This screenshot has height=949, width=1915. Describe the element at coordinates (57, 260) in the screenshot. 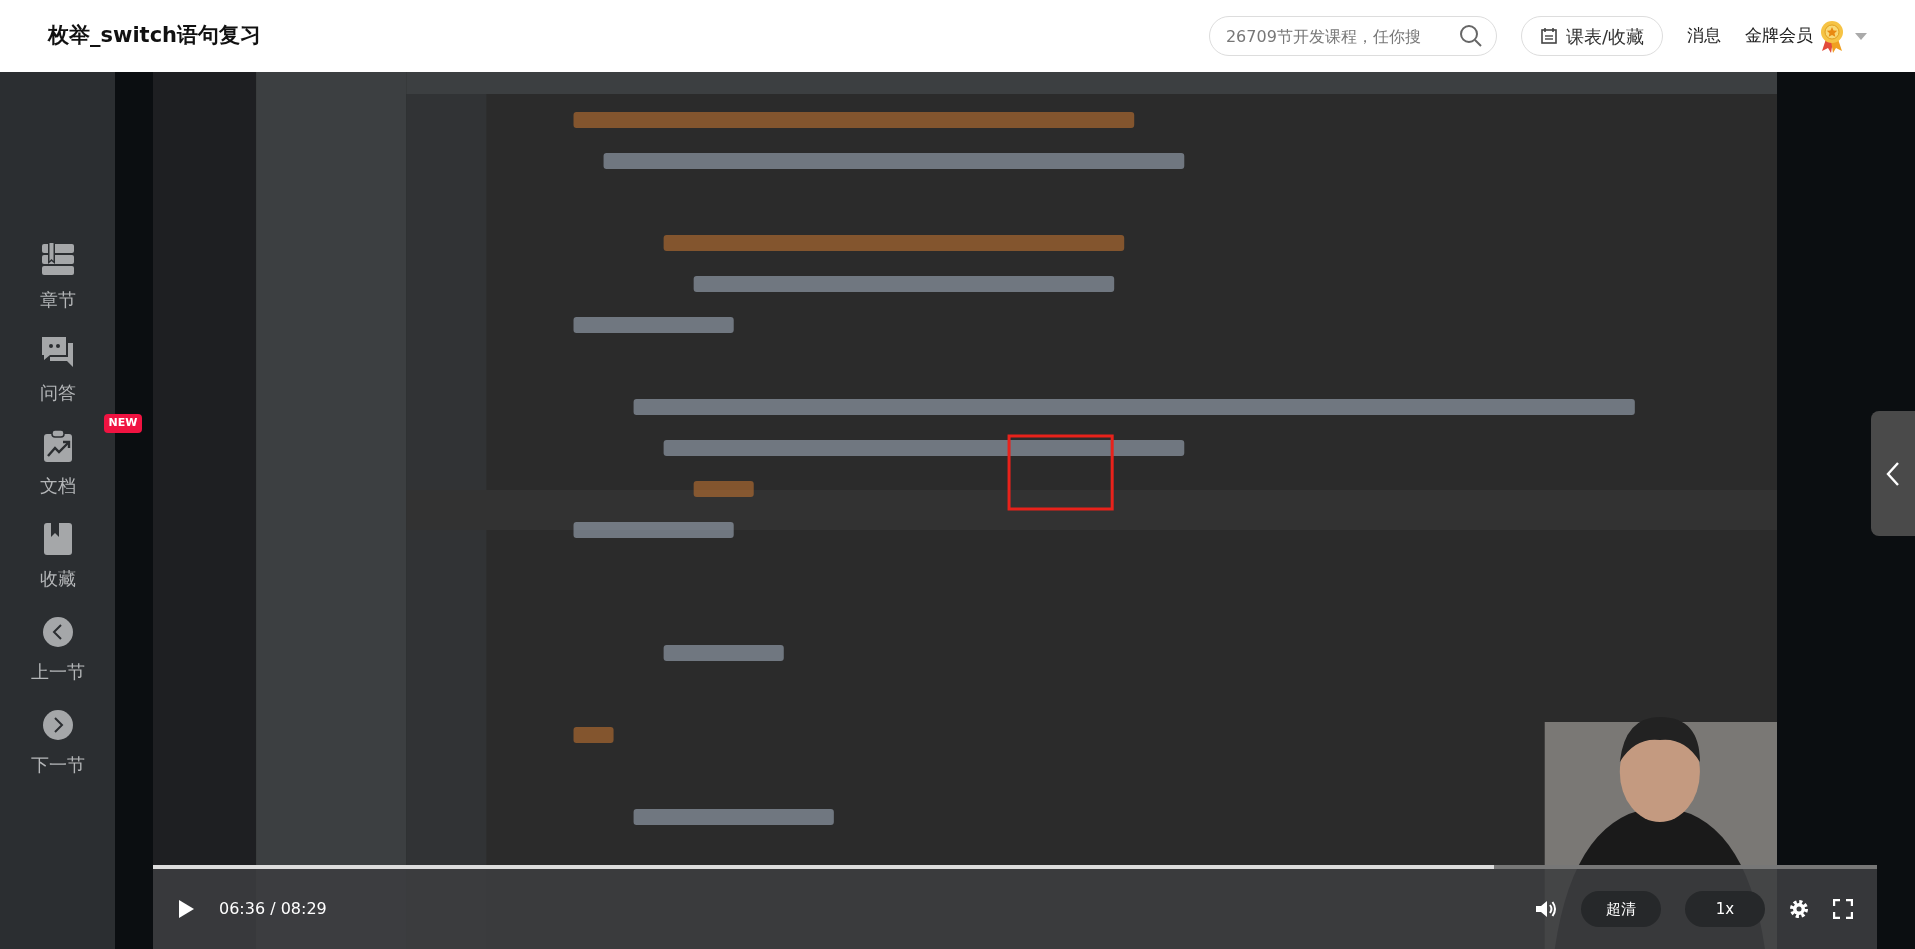

I see `book-stack-icon` at that location.